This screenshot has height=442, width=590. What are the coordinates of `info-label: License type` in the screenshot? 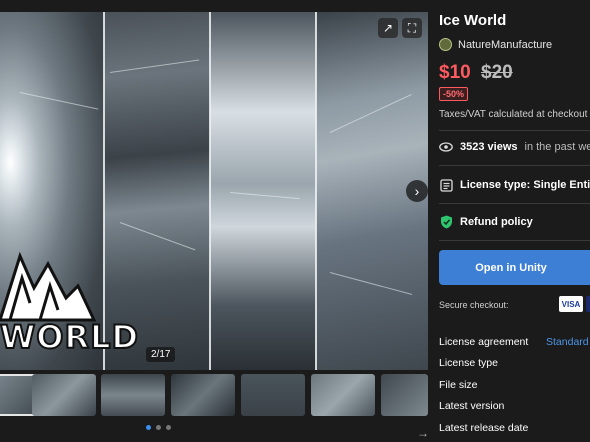 It's located at (468, 363).